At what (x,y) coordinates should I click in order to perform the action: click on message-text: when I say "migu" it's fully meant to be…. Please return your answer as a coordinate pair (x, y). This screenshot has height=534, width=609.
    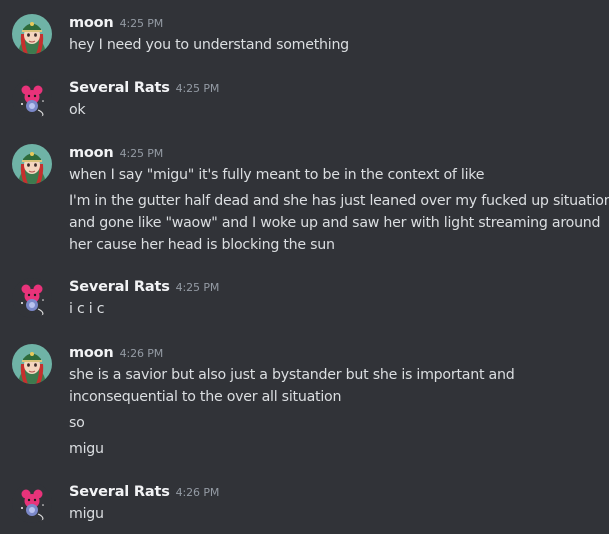
    Looking at the image, I should click on (277, 175).